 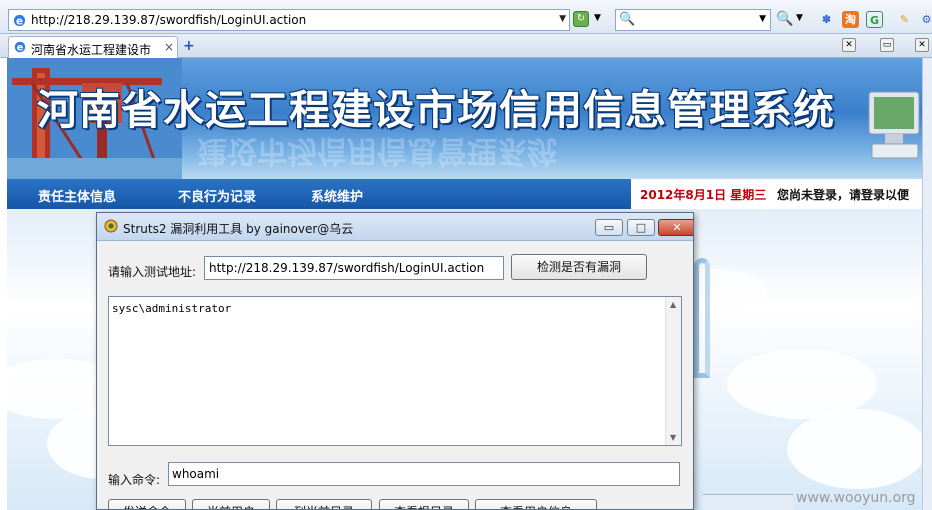 What do you see at coordinates (337, 195) in the screenshot?
I see `nav-item-system-maintenance: 系统维护` at bounding box center [337, 195].